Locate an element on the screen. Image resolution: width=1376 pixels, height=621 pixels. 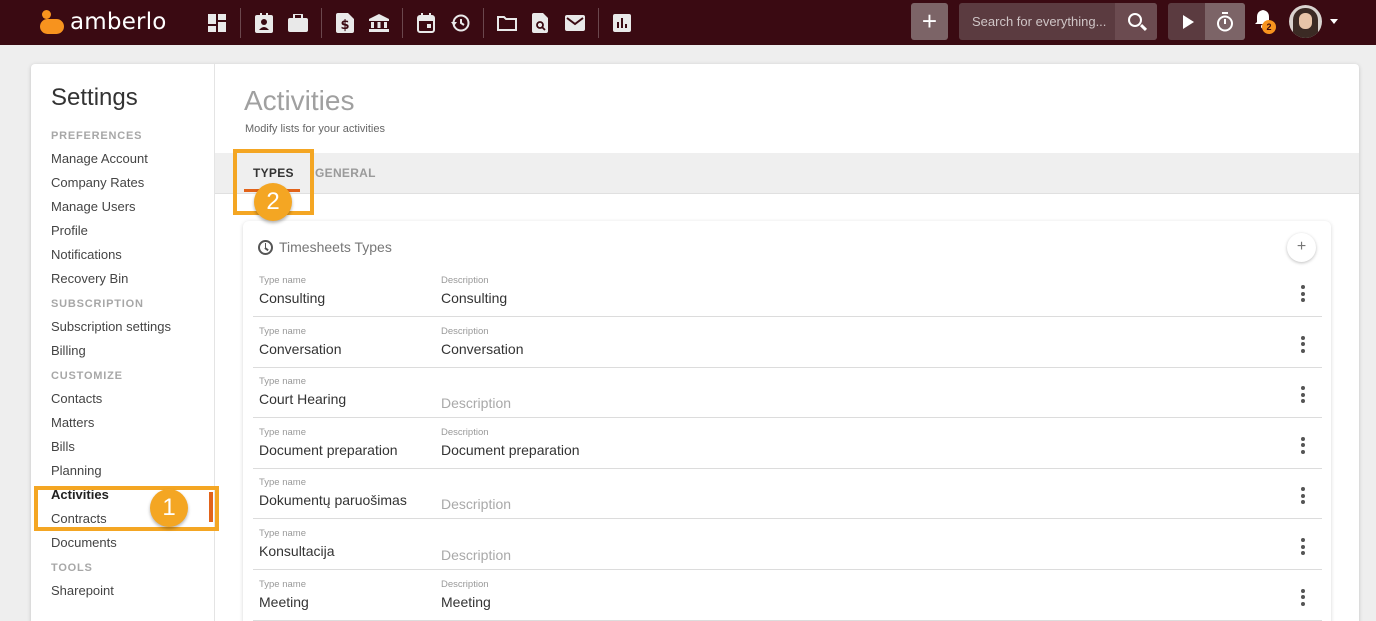
type-name-value: Dokumentų paruošimas is located at coordinates (333, 500).